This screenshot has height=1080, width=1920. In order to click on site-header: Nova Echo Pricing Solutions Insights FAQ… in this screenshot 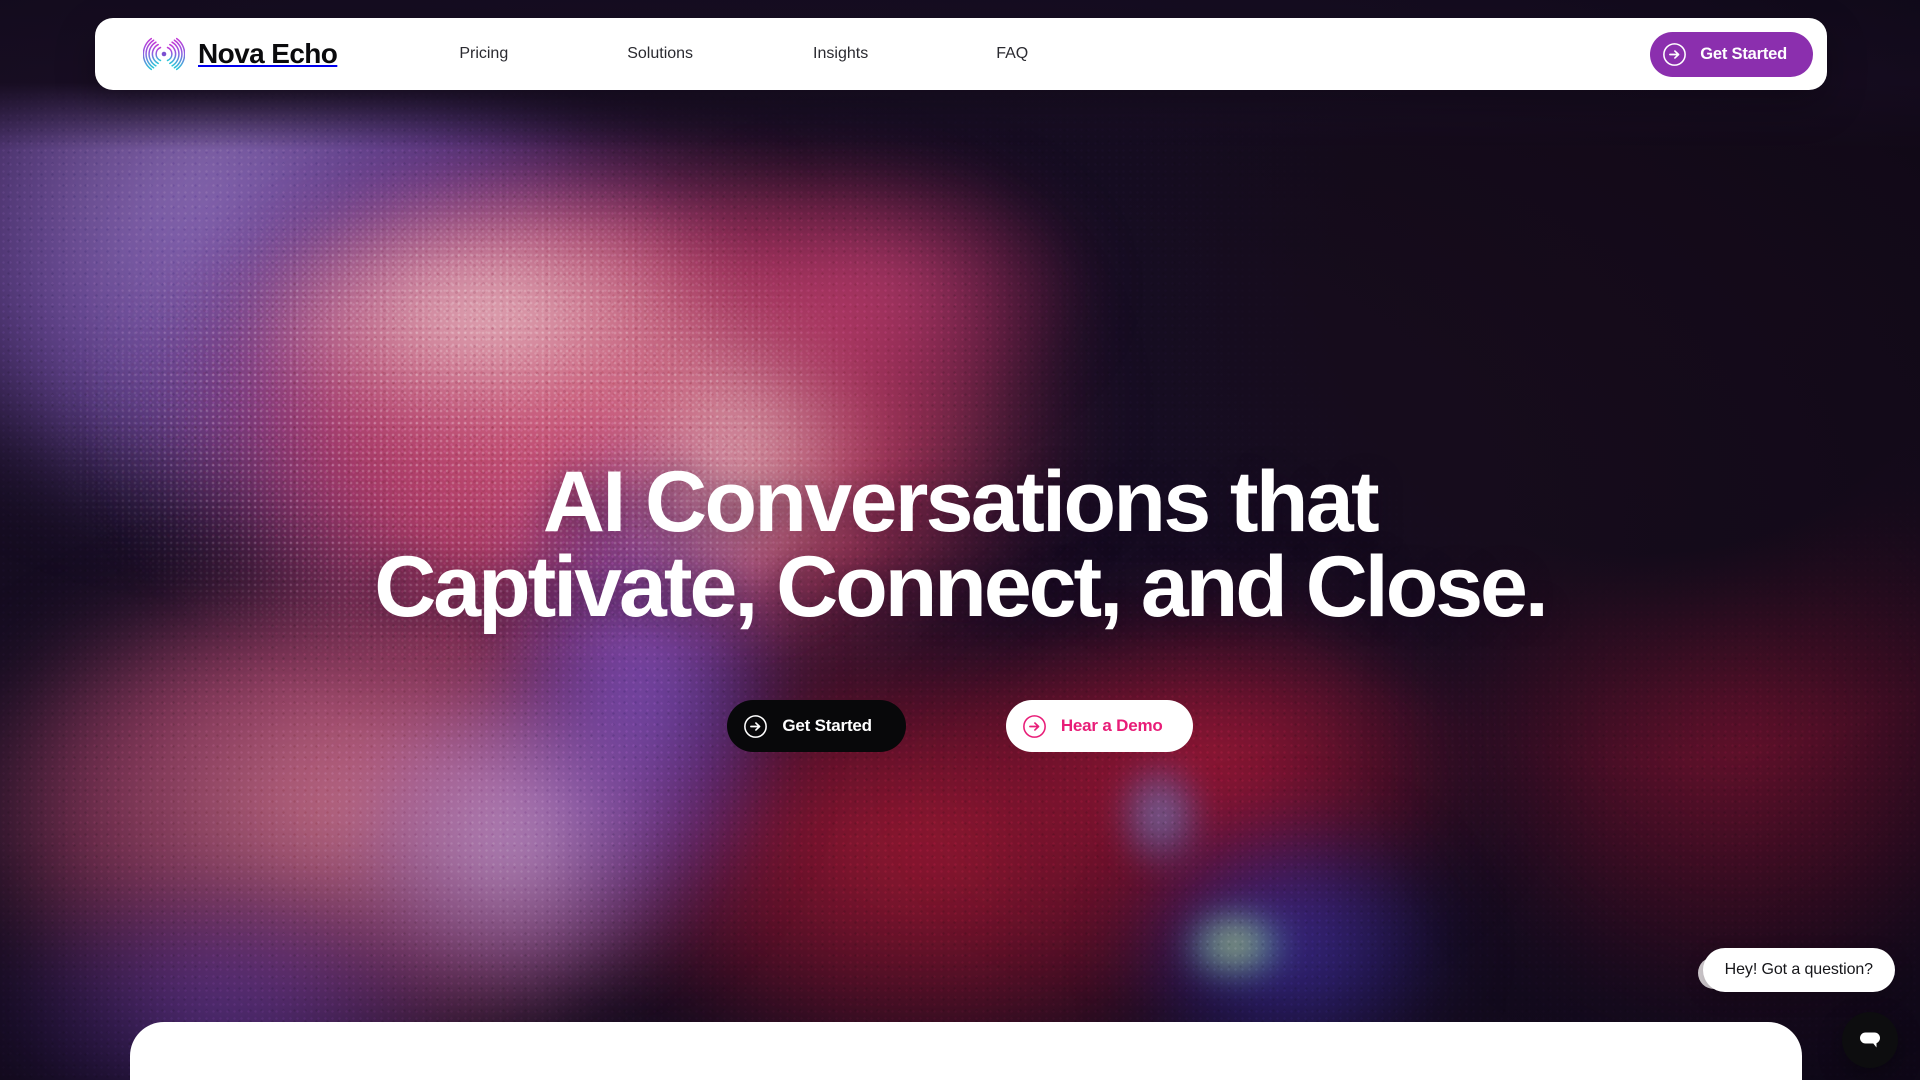, I will do `click(961, 54)`.